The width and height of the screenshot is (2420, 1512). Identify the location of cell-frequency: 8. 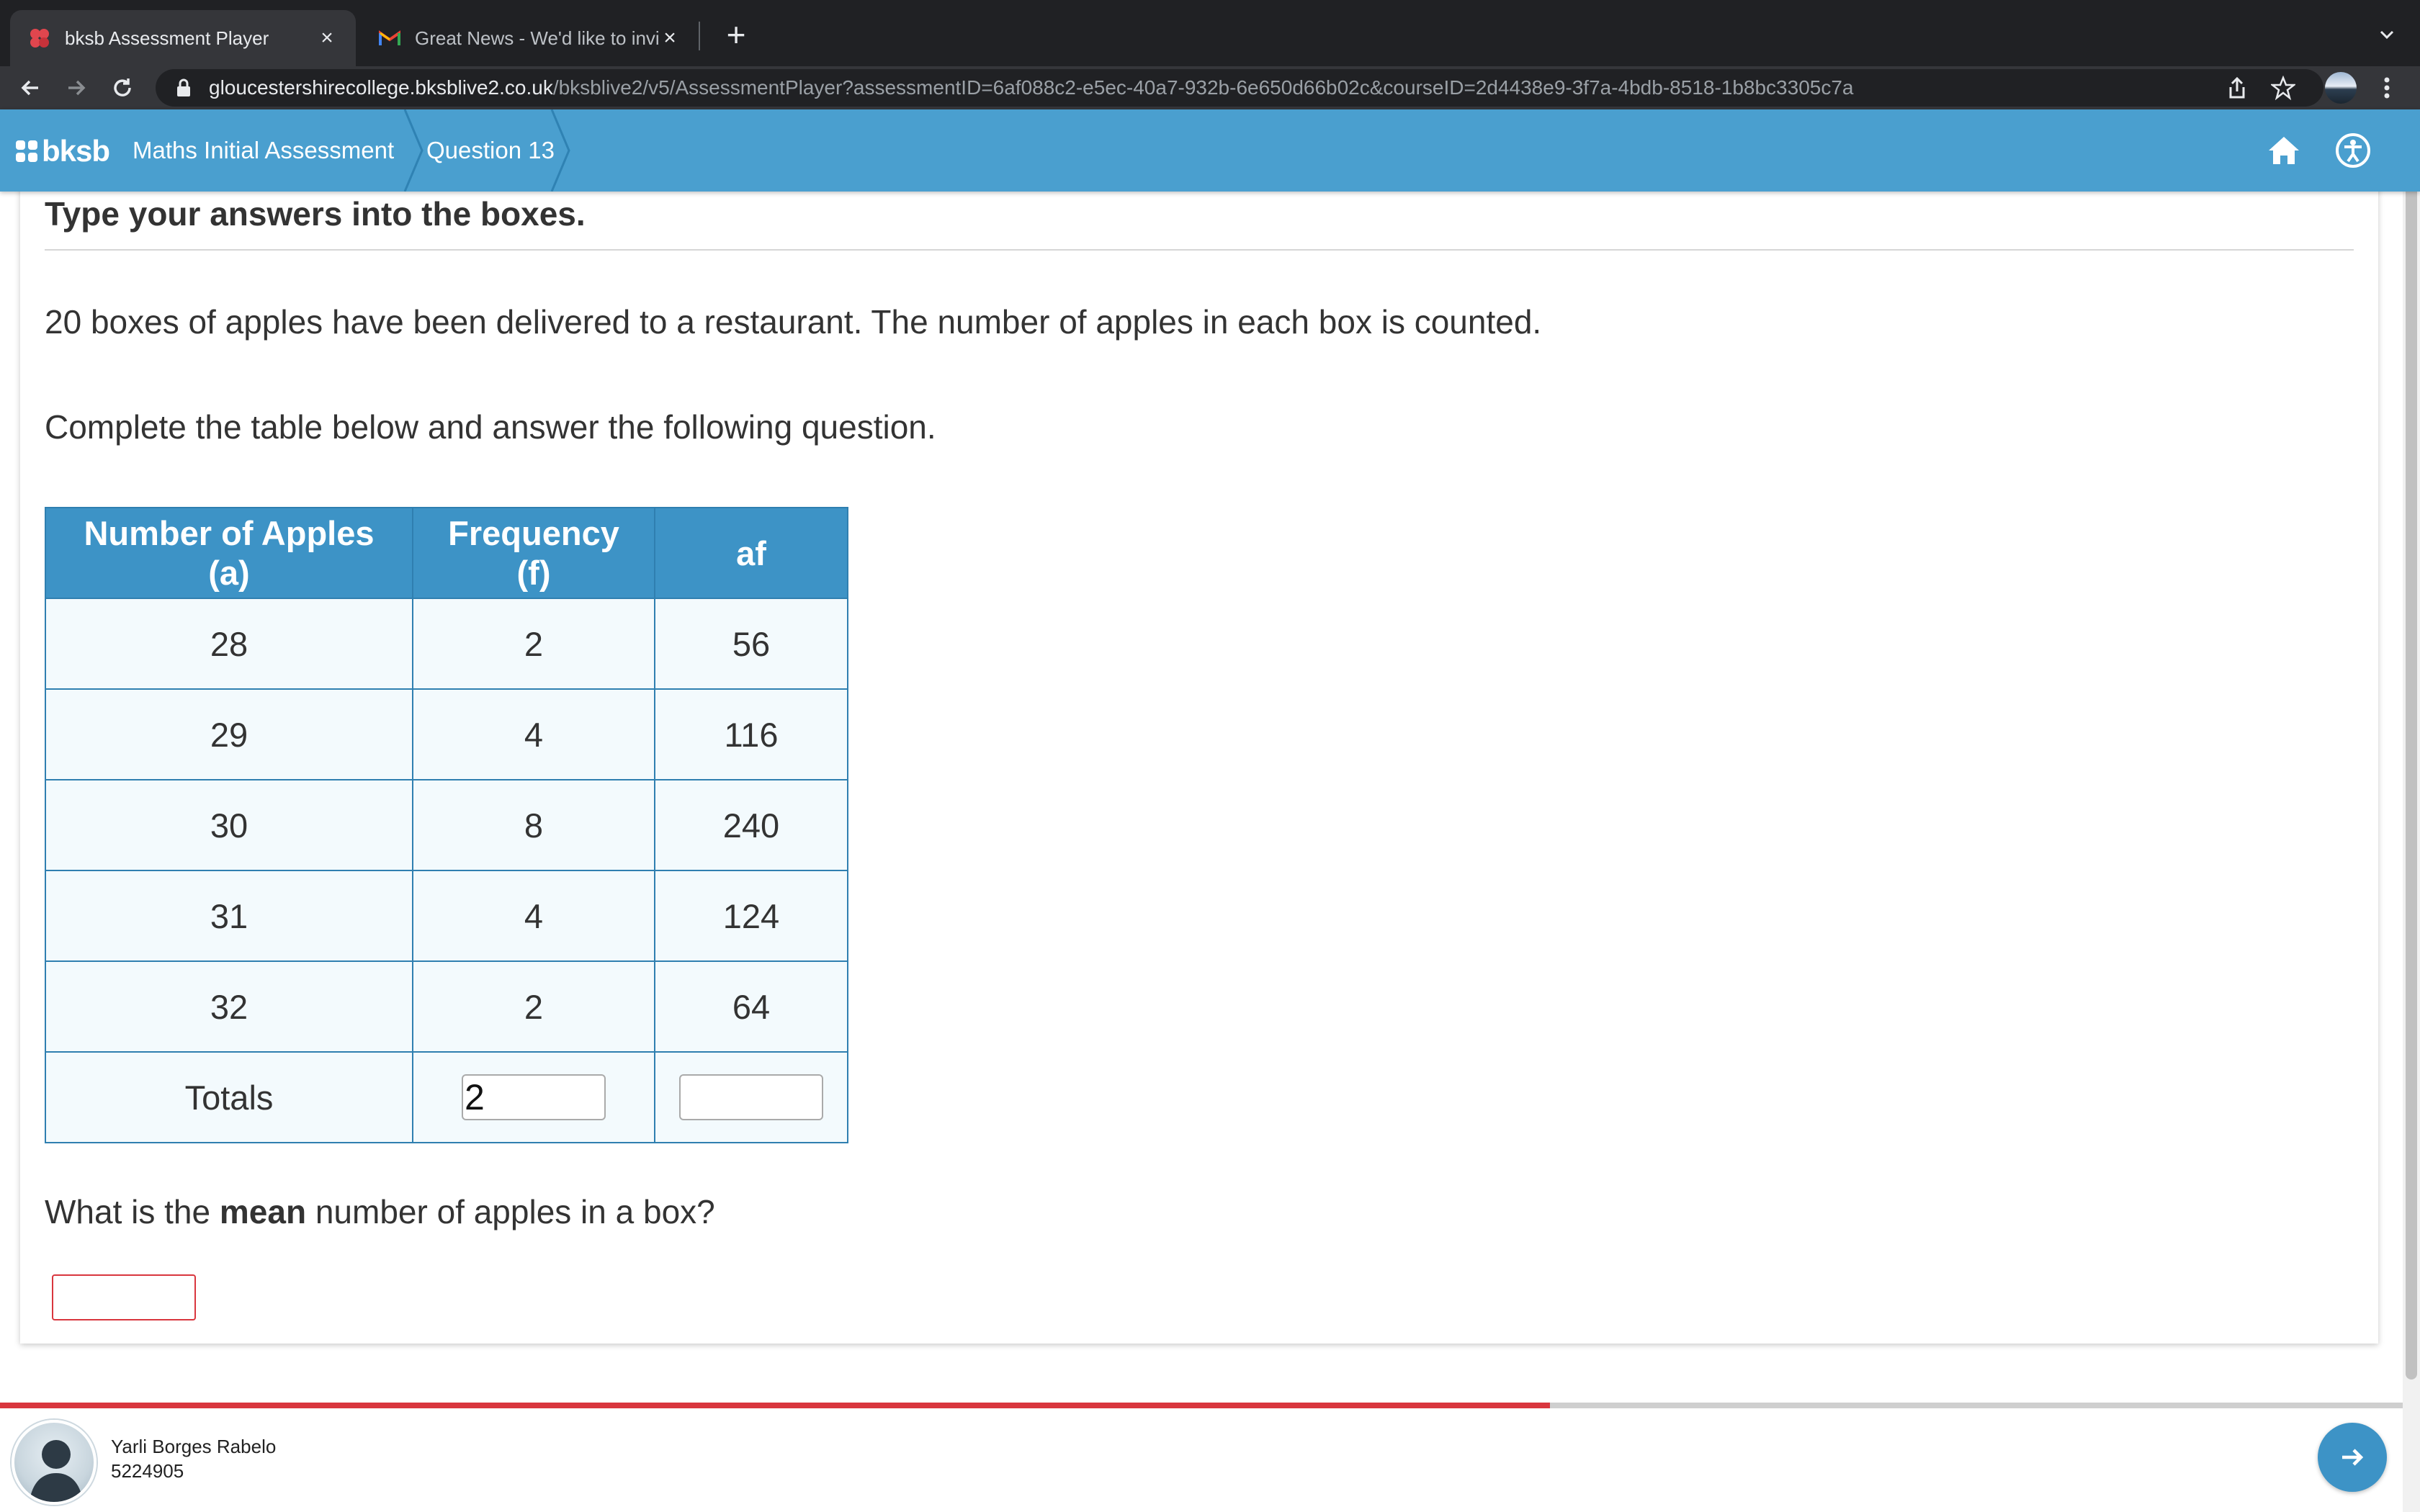
(533, 825).